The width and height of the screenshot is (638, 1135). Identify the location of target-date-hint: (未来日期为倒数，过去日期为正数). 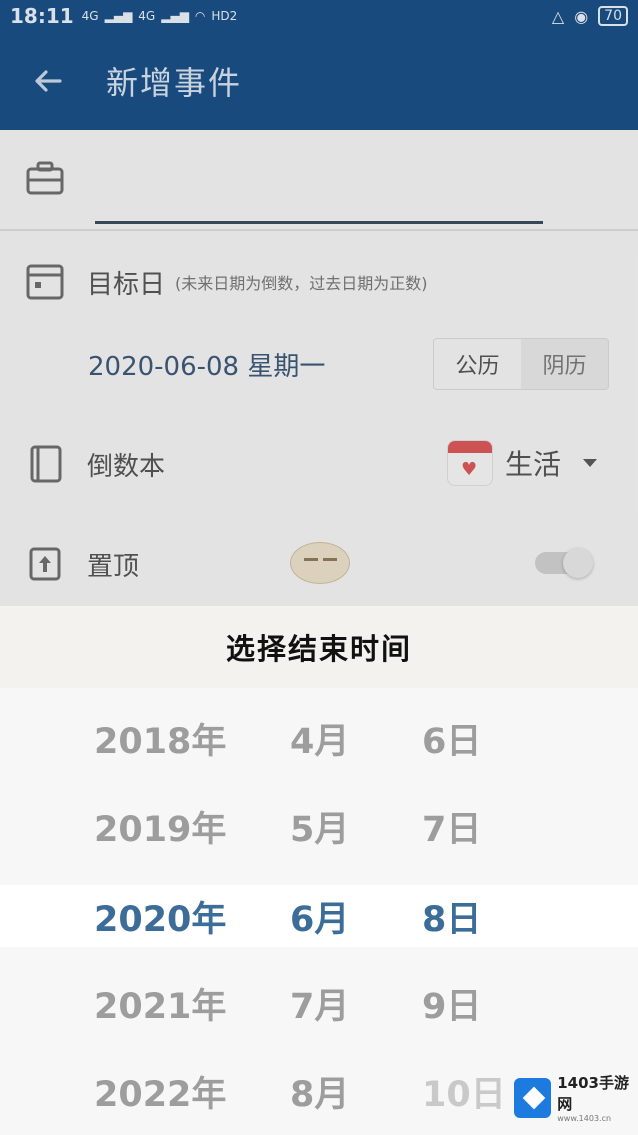
(301, 283).